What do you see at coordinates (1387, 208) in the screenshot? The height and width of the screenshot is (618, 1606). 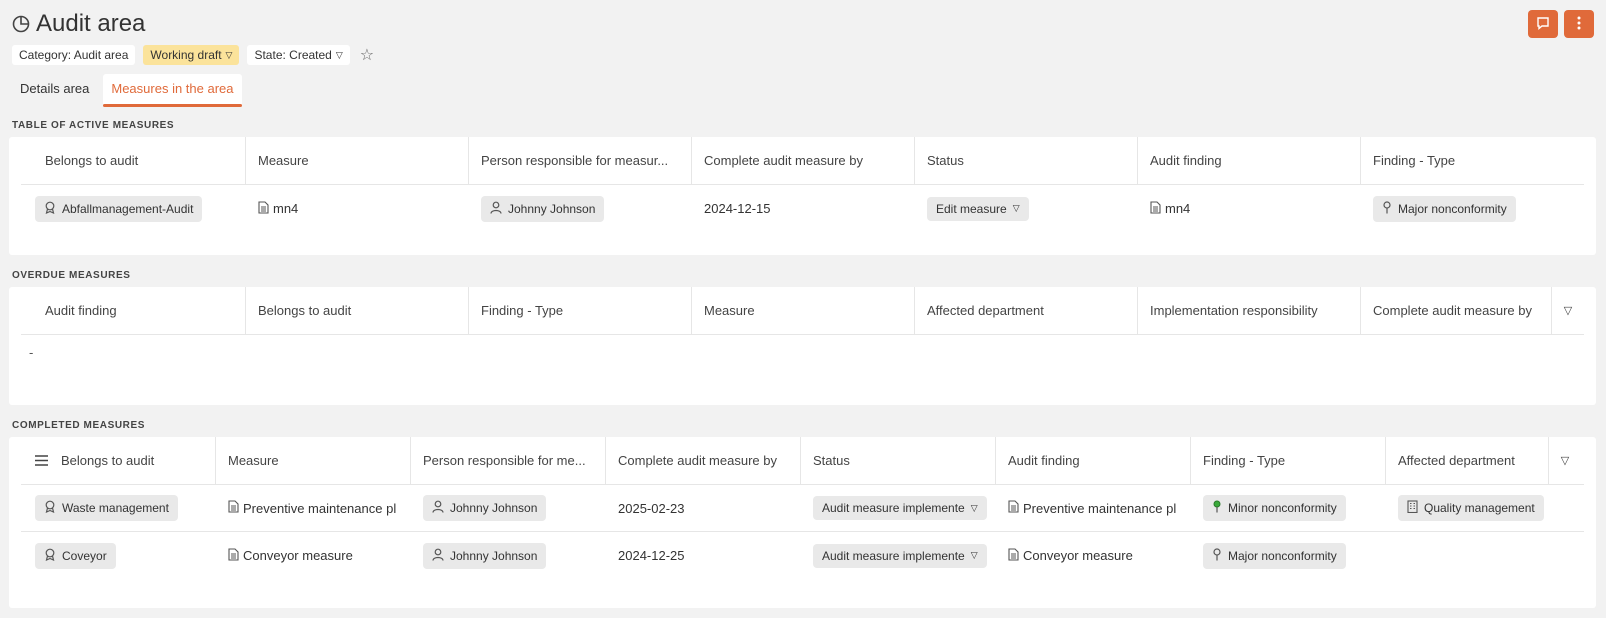 I see `pin-icon` at bounding box center [1387, 208].